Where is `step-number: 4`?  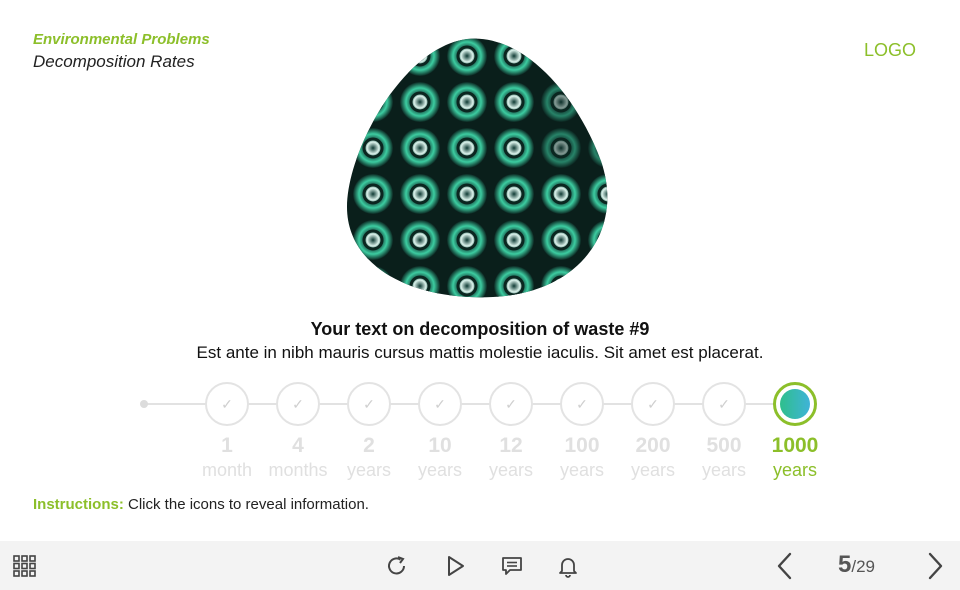
step-number: 4 is located at coordinates (298, 445).